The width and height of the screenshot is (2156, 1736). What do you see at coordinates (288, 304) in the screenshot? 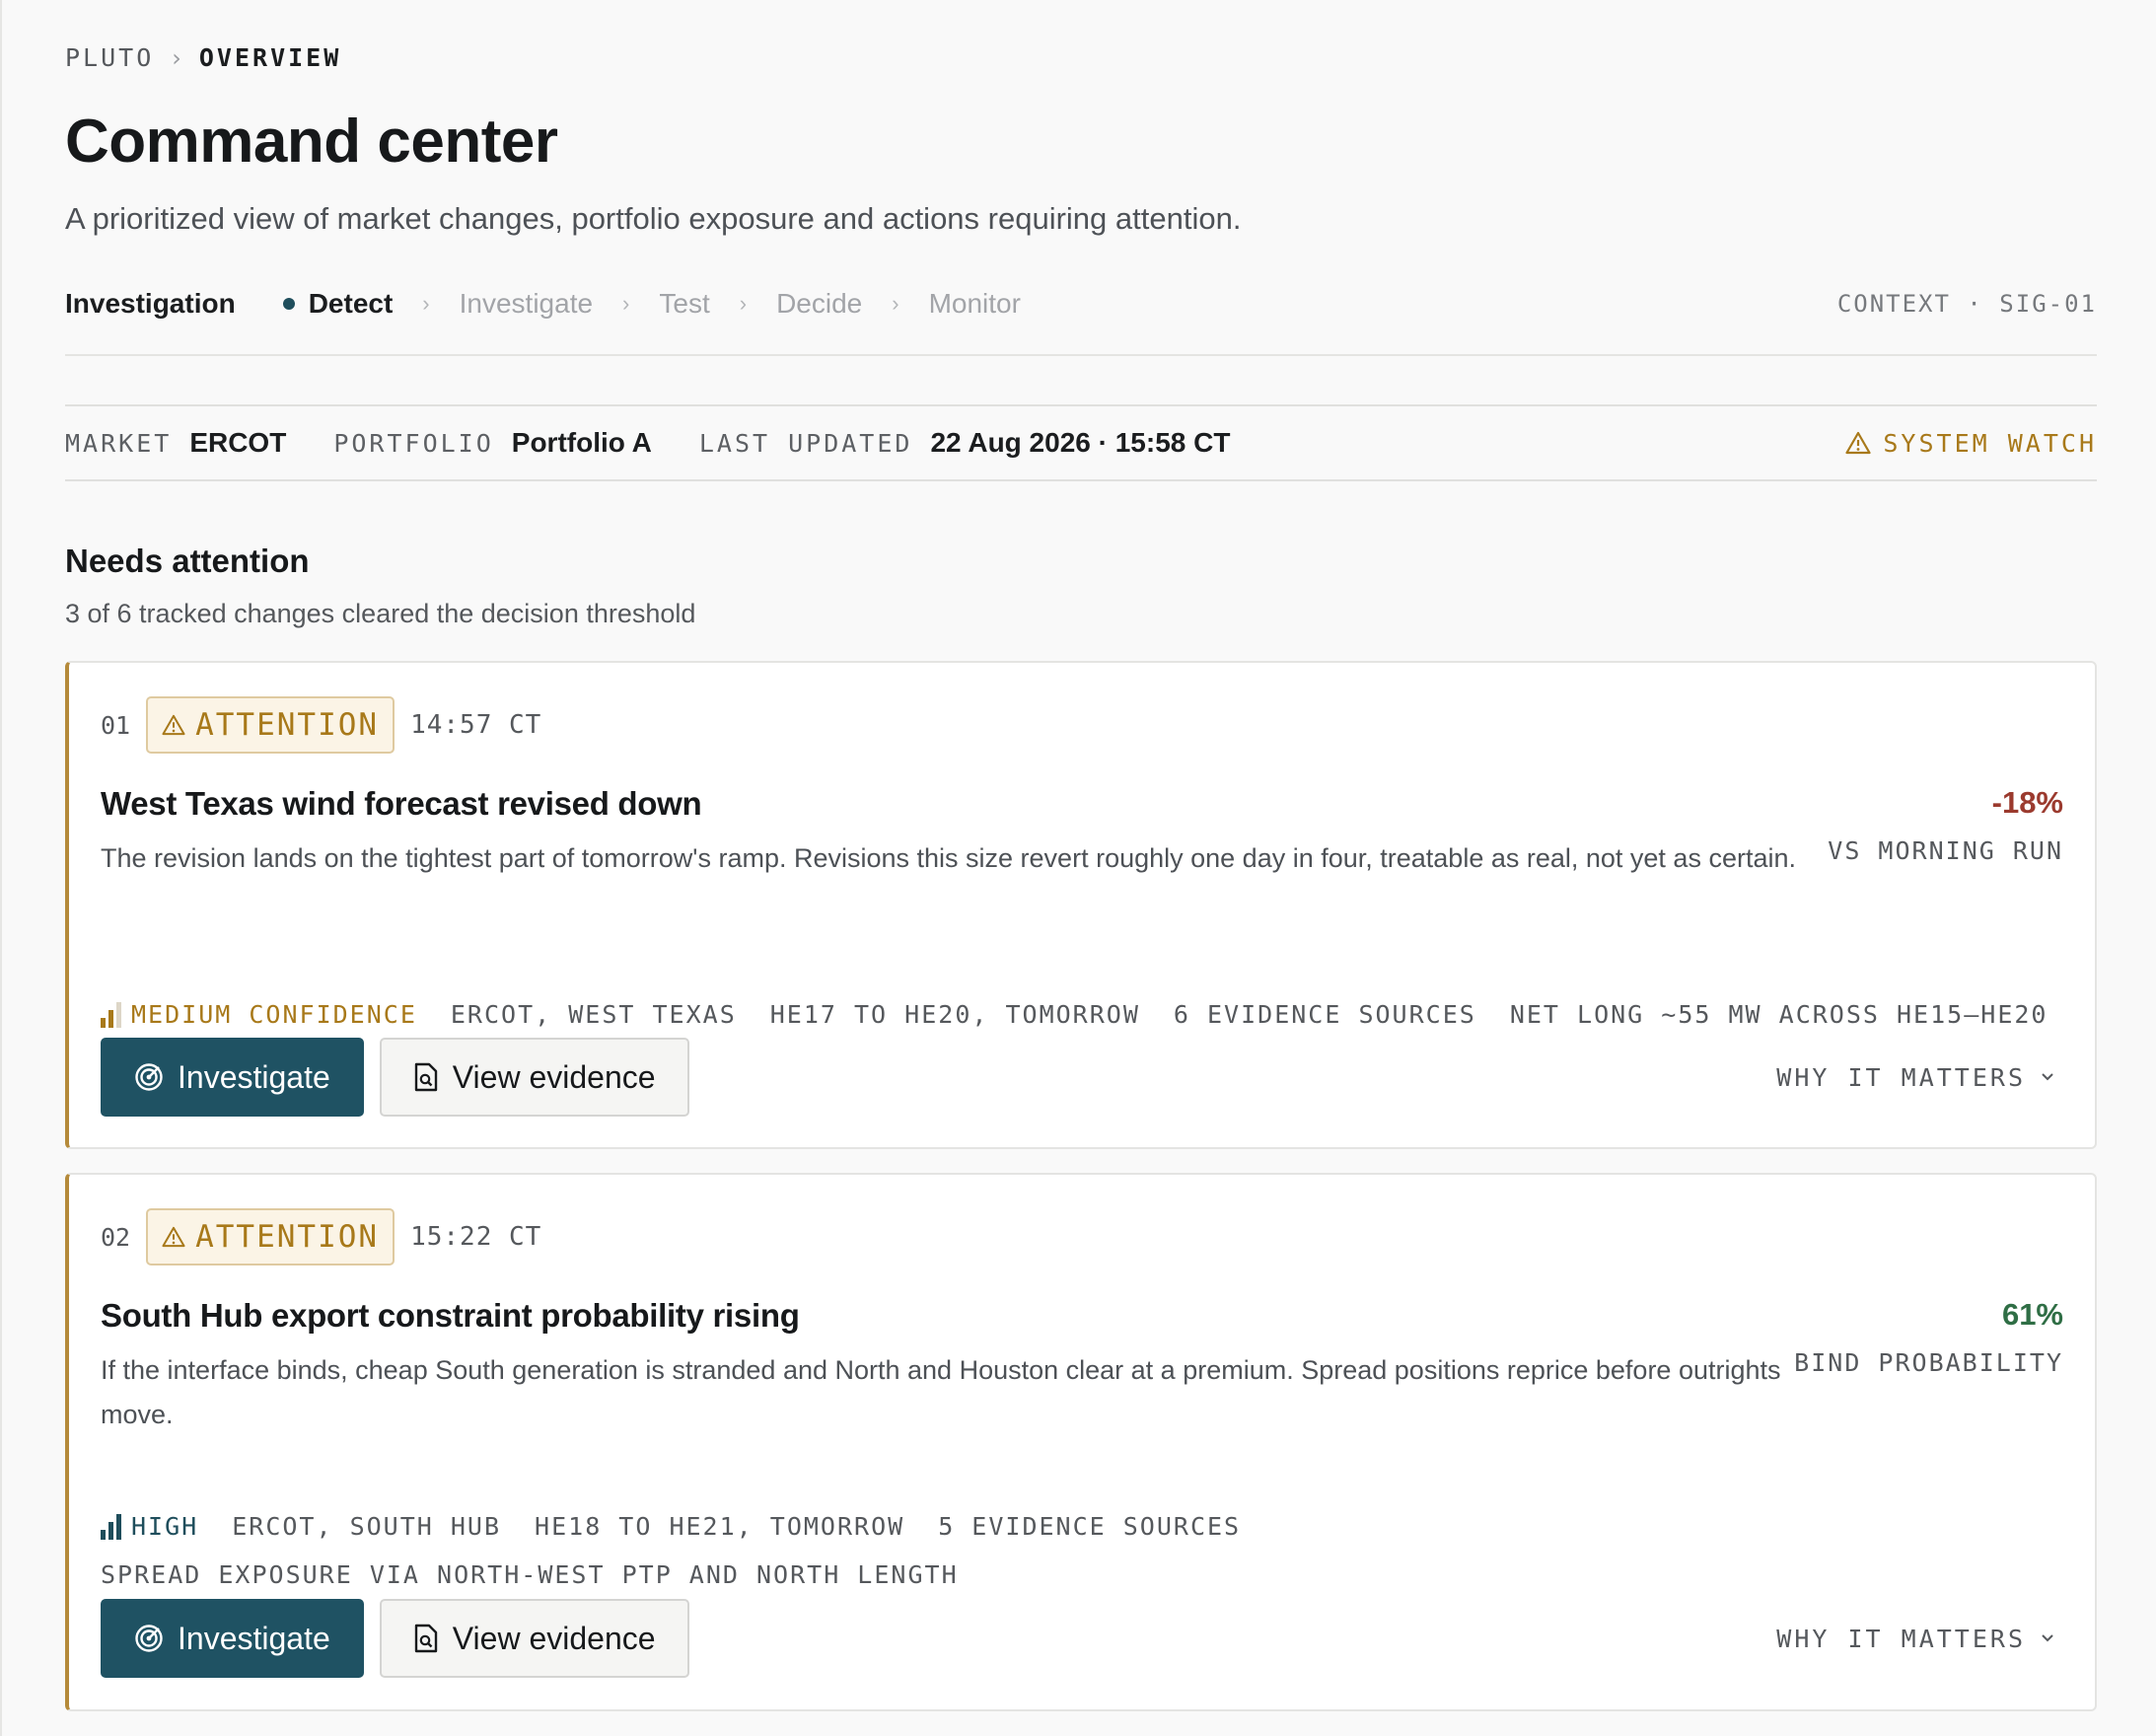
I see `active-step-dot-icon` at bounding box center [288, 304].